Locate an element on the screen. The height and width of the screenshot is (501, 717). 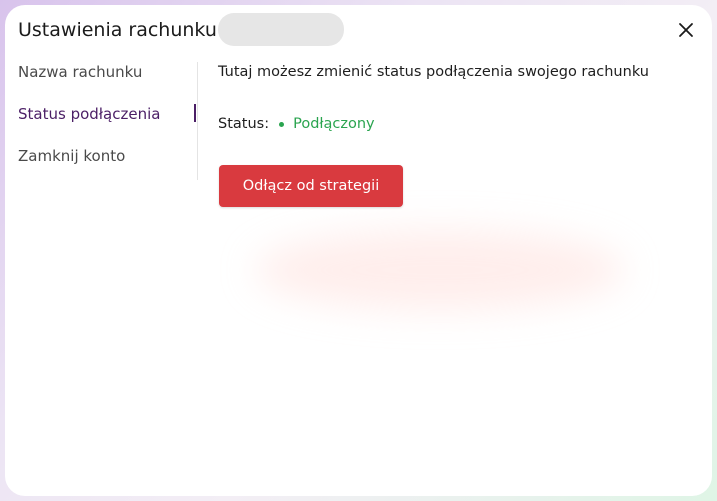
status-row: Status: Podłączony is located at coordinates (433, 124).